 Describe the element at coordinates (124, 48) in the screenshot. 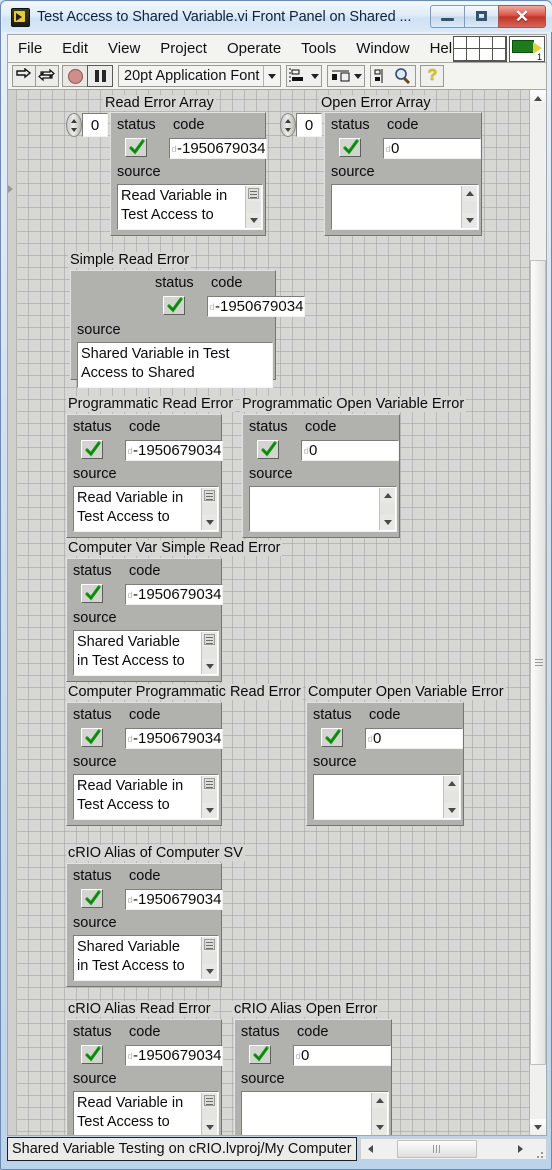

I see `menu-item-view: View` at that location.